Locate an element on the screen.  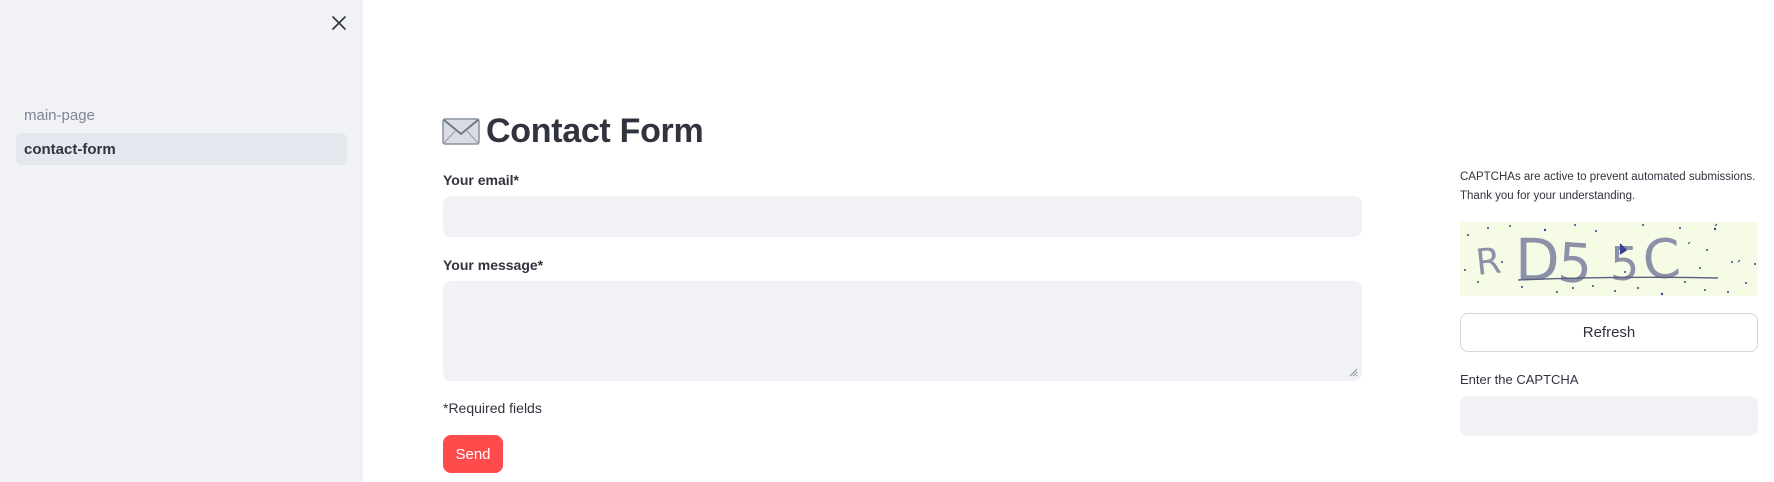
sidebar-nav: main-page contact-form is located at coordinates (181, 133).